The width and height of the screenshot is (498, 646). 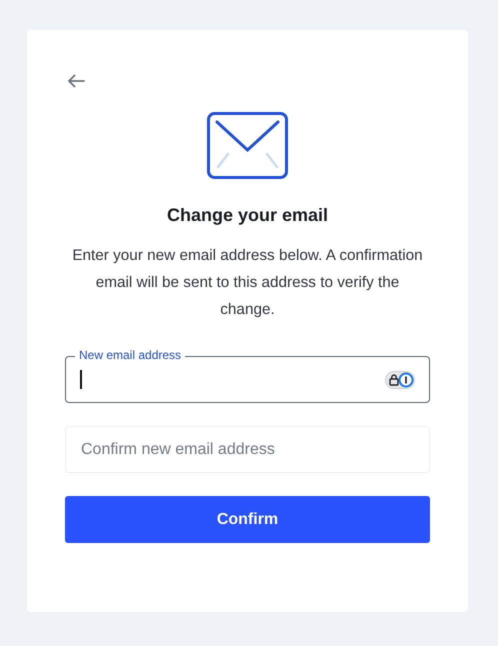 What do you see at coordinates (247, 145) in the screenshot?
I see `envelope-icon` at bounding box center [247, 145].